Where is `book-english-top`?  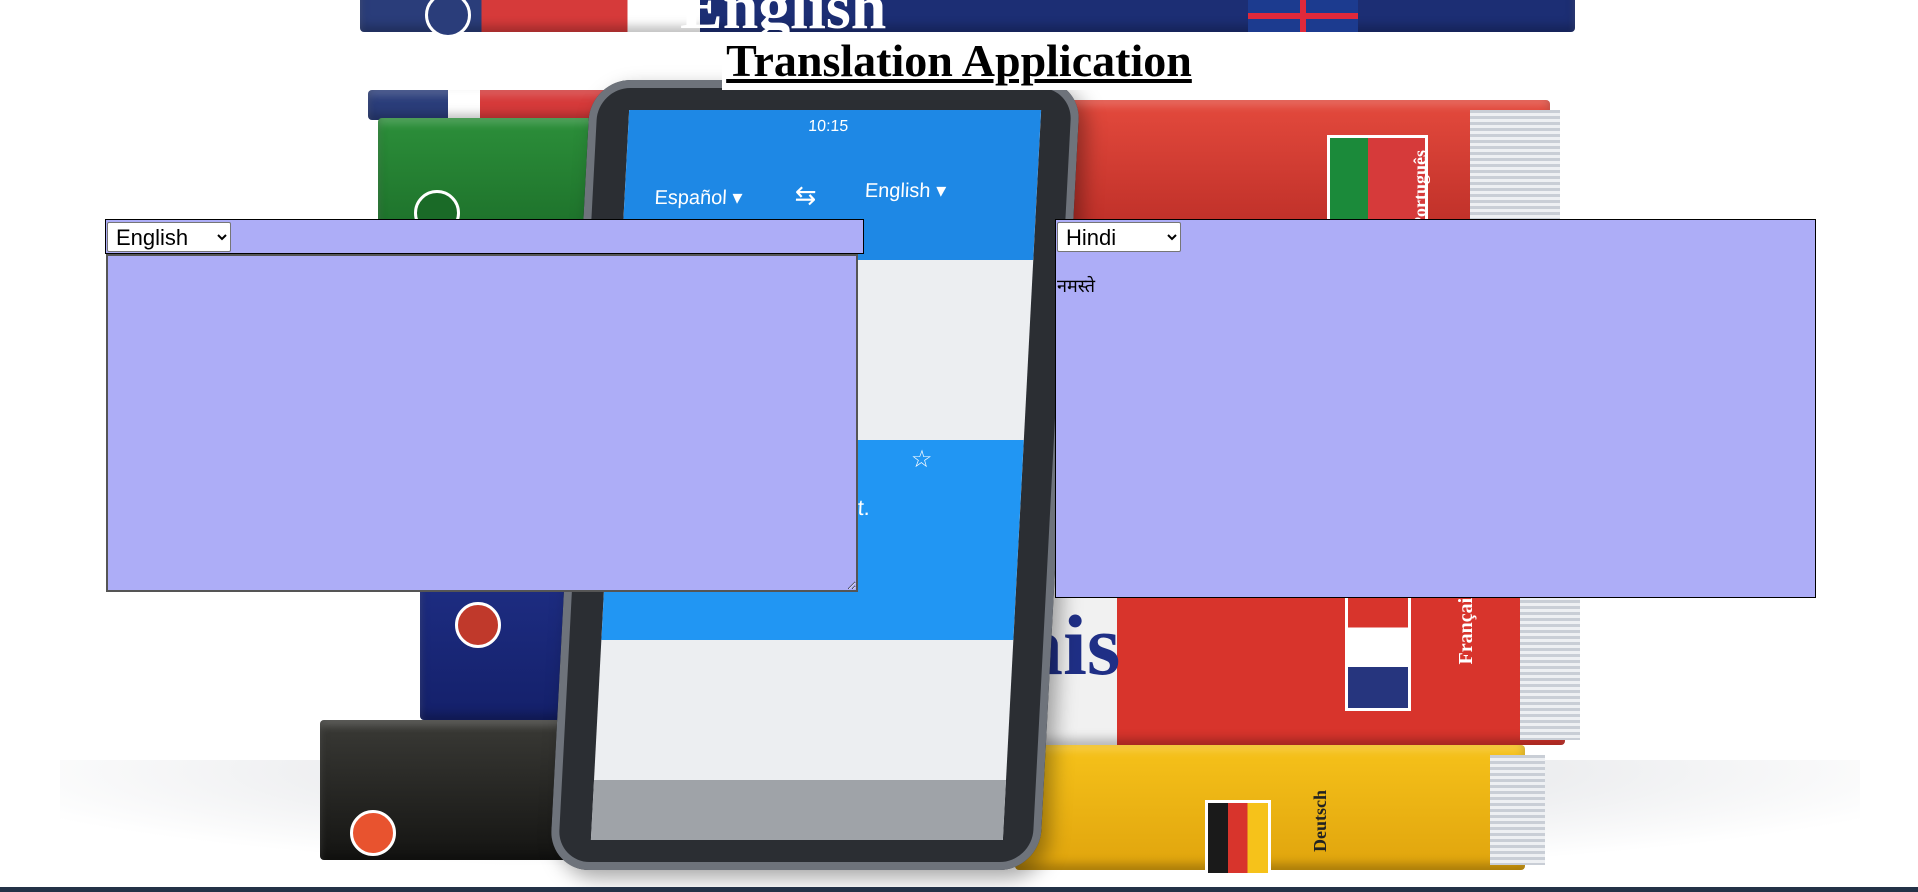 book-english-top is located at coordinates (967, 16).